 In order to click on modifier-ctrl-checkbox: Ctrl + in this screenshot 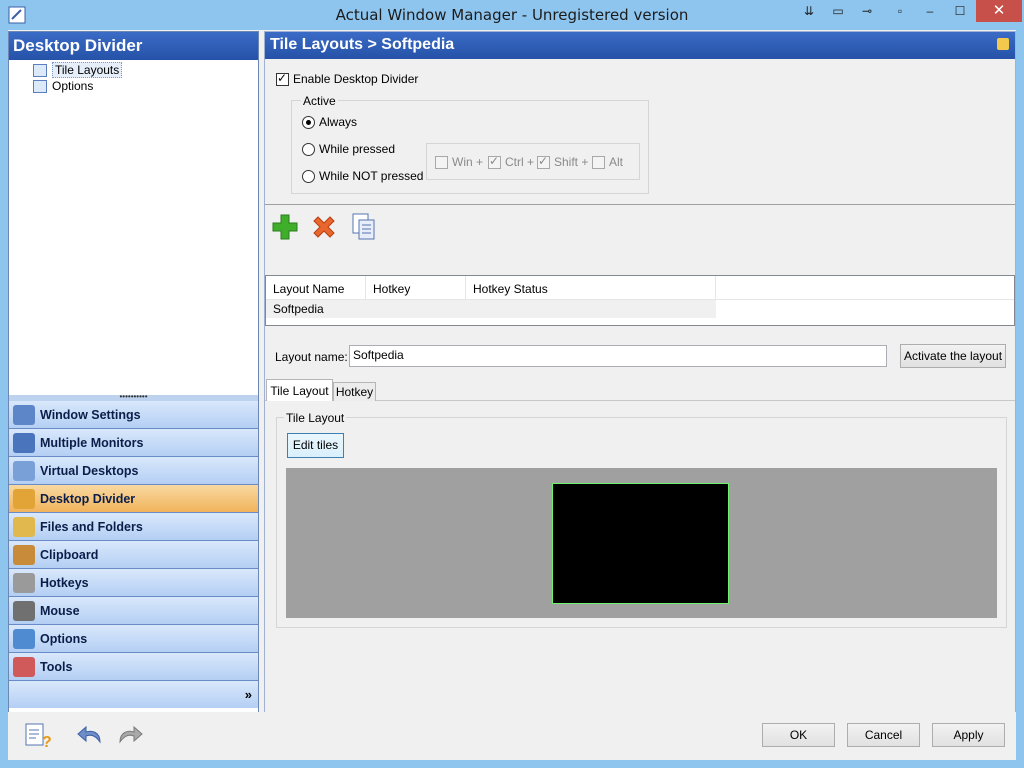, I will do `click(511, 161)`.